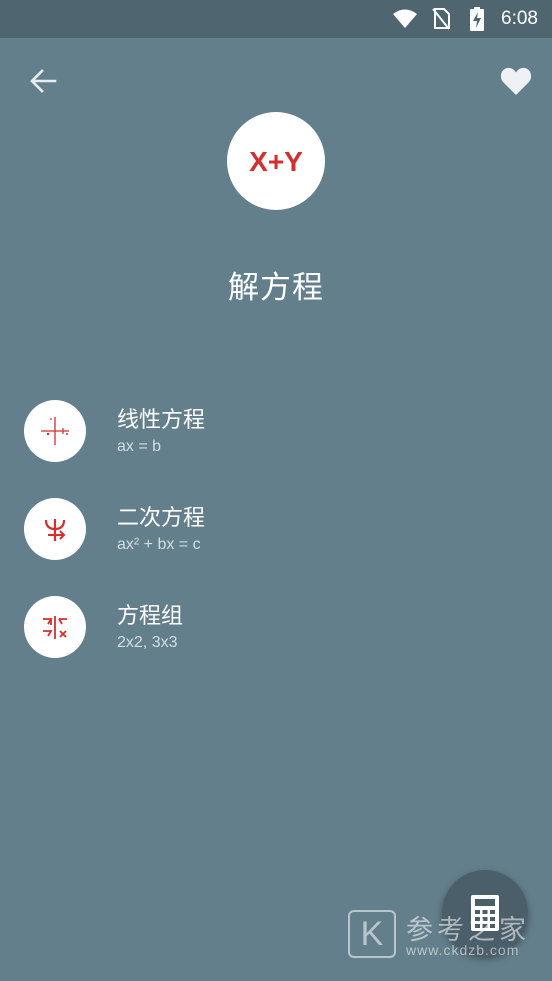 This screenshot has height=981, width=552. What do you see at coordinates (55, 627) in the screenshot?
I see `equation-system-icon` at bounding box center [55, 627].